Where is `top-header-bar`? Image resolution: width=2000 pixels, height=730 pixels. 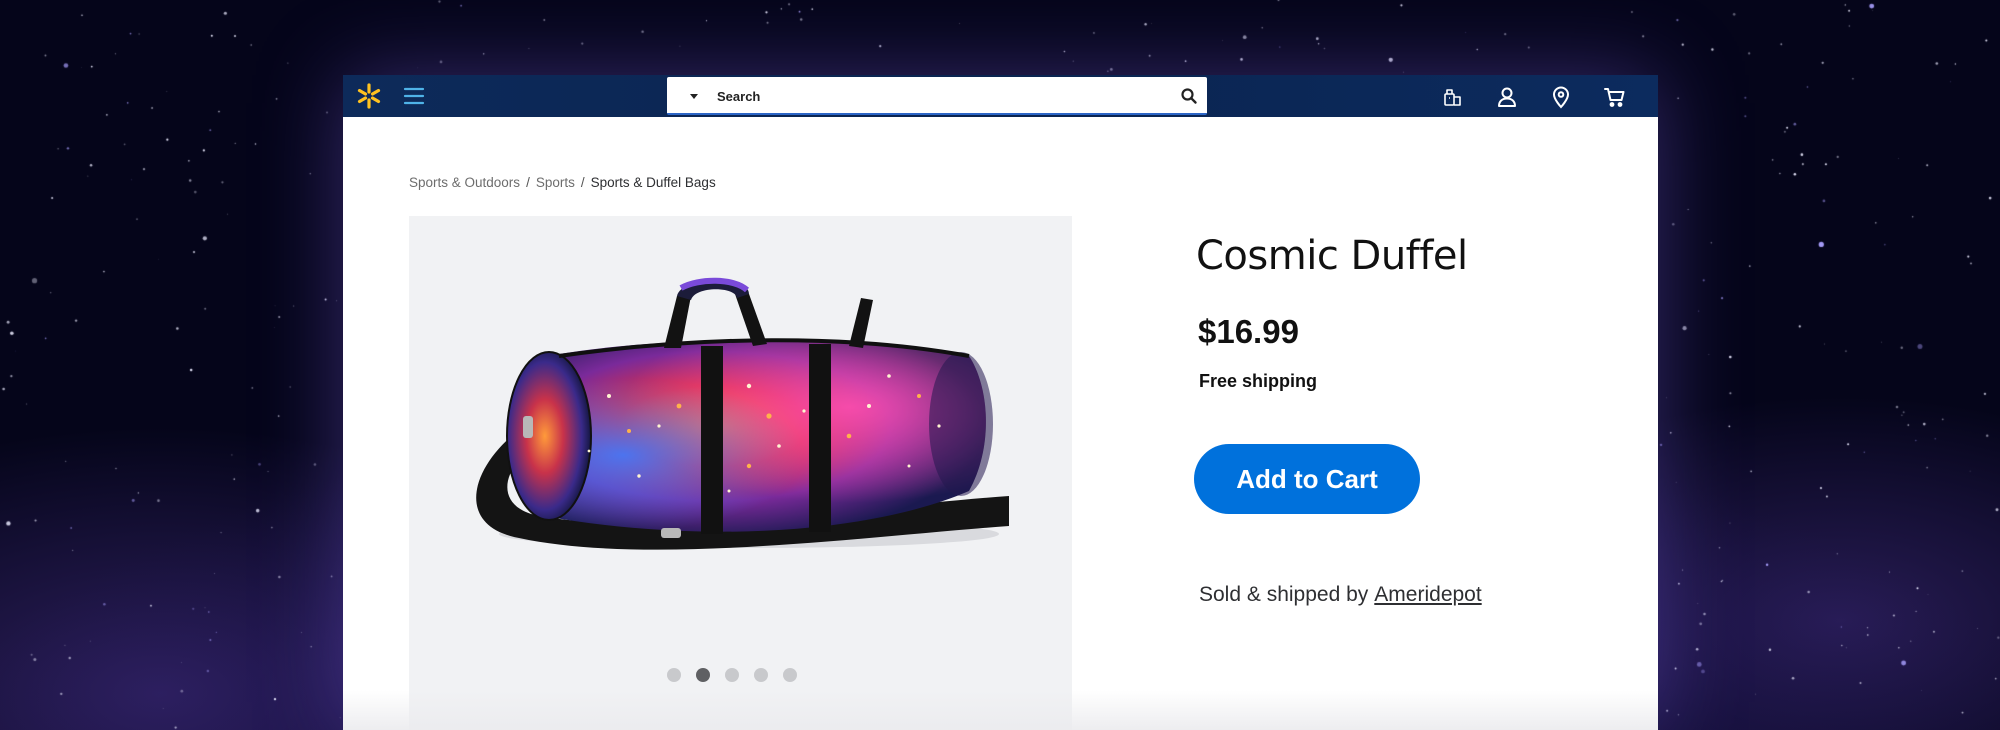 top-header-bar is located at coordinates (1000, 96).